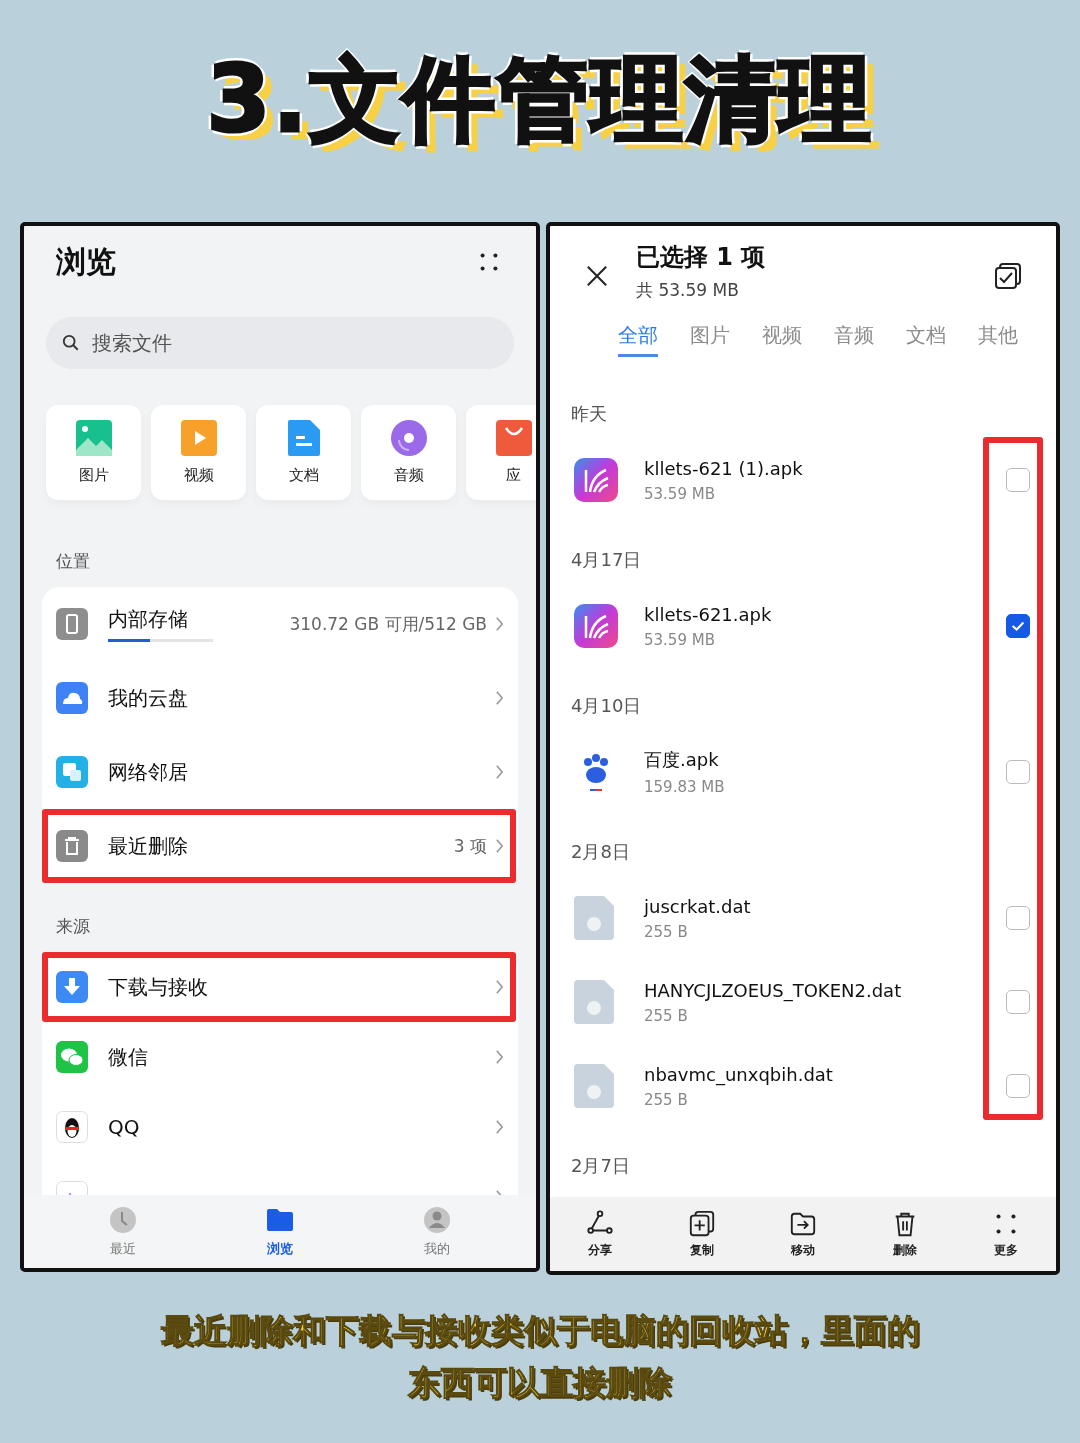  What do you see at coordinates (688, 290) in the screenshot?
I see `selection-size: 共 53.59 MB` at bounding box center [688, 290].